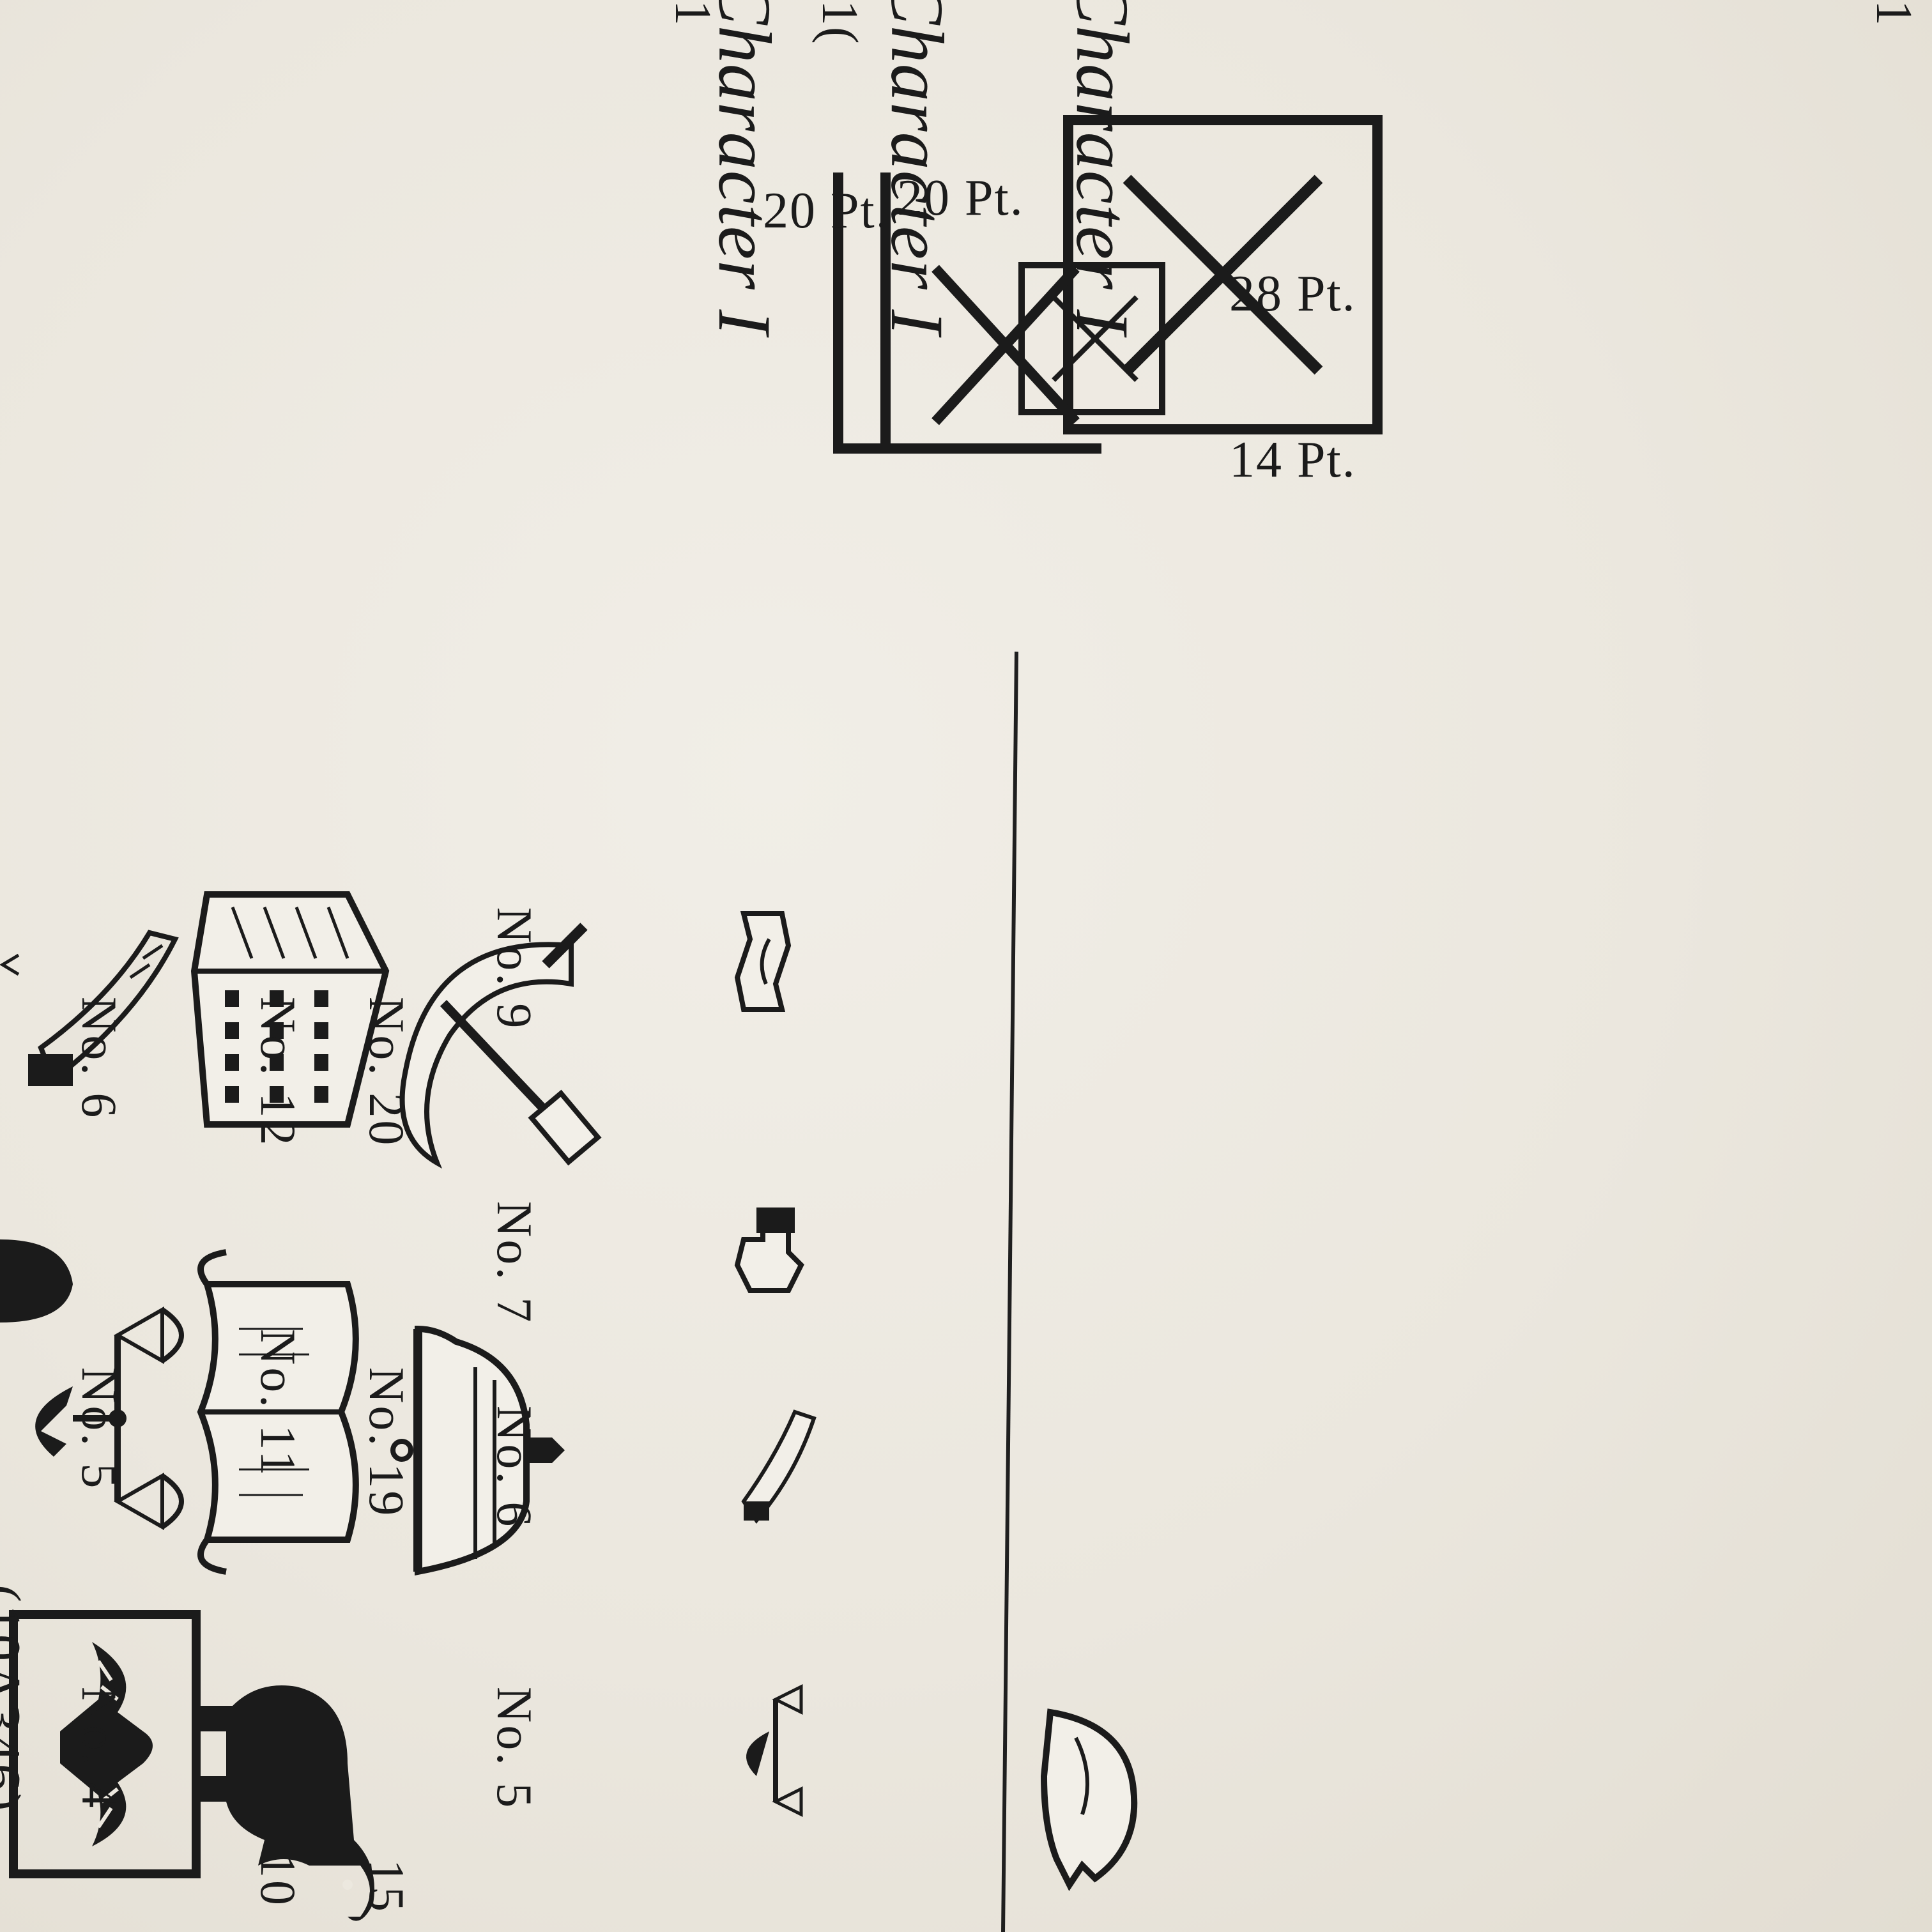 This screenshot has height=1932, width=1932. What do you see at coordinates (514, 1467) in the screenshot?
I see `label-small-no-6: No. 6` at bounding box center [514, 1467].